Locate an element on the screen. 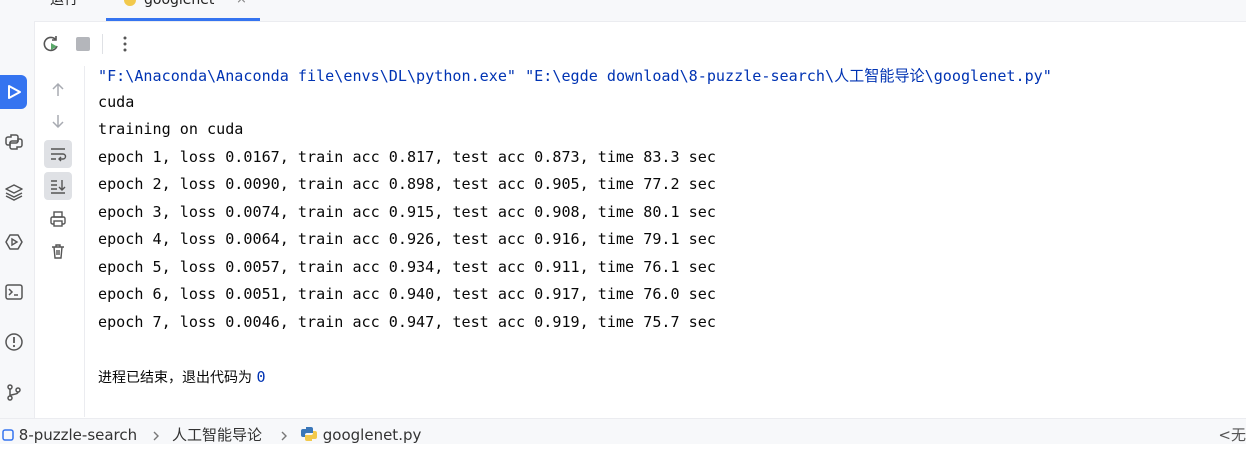 The height and width of the screenshot is (451, 1246). process-exit-line: 进程已结束，退出代码为 0 is located at coordinates (182, 377).